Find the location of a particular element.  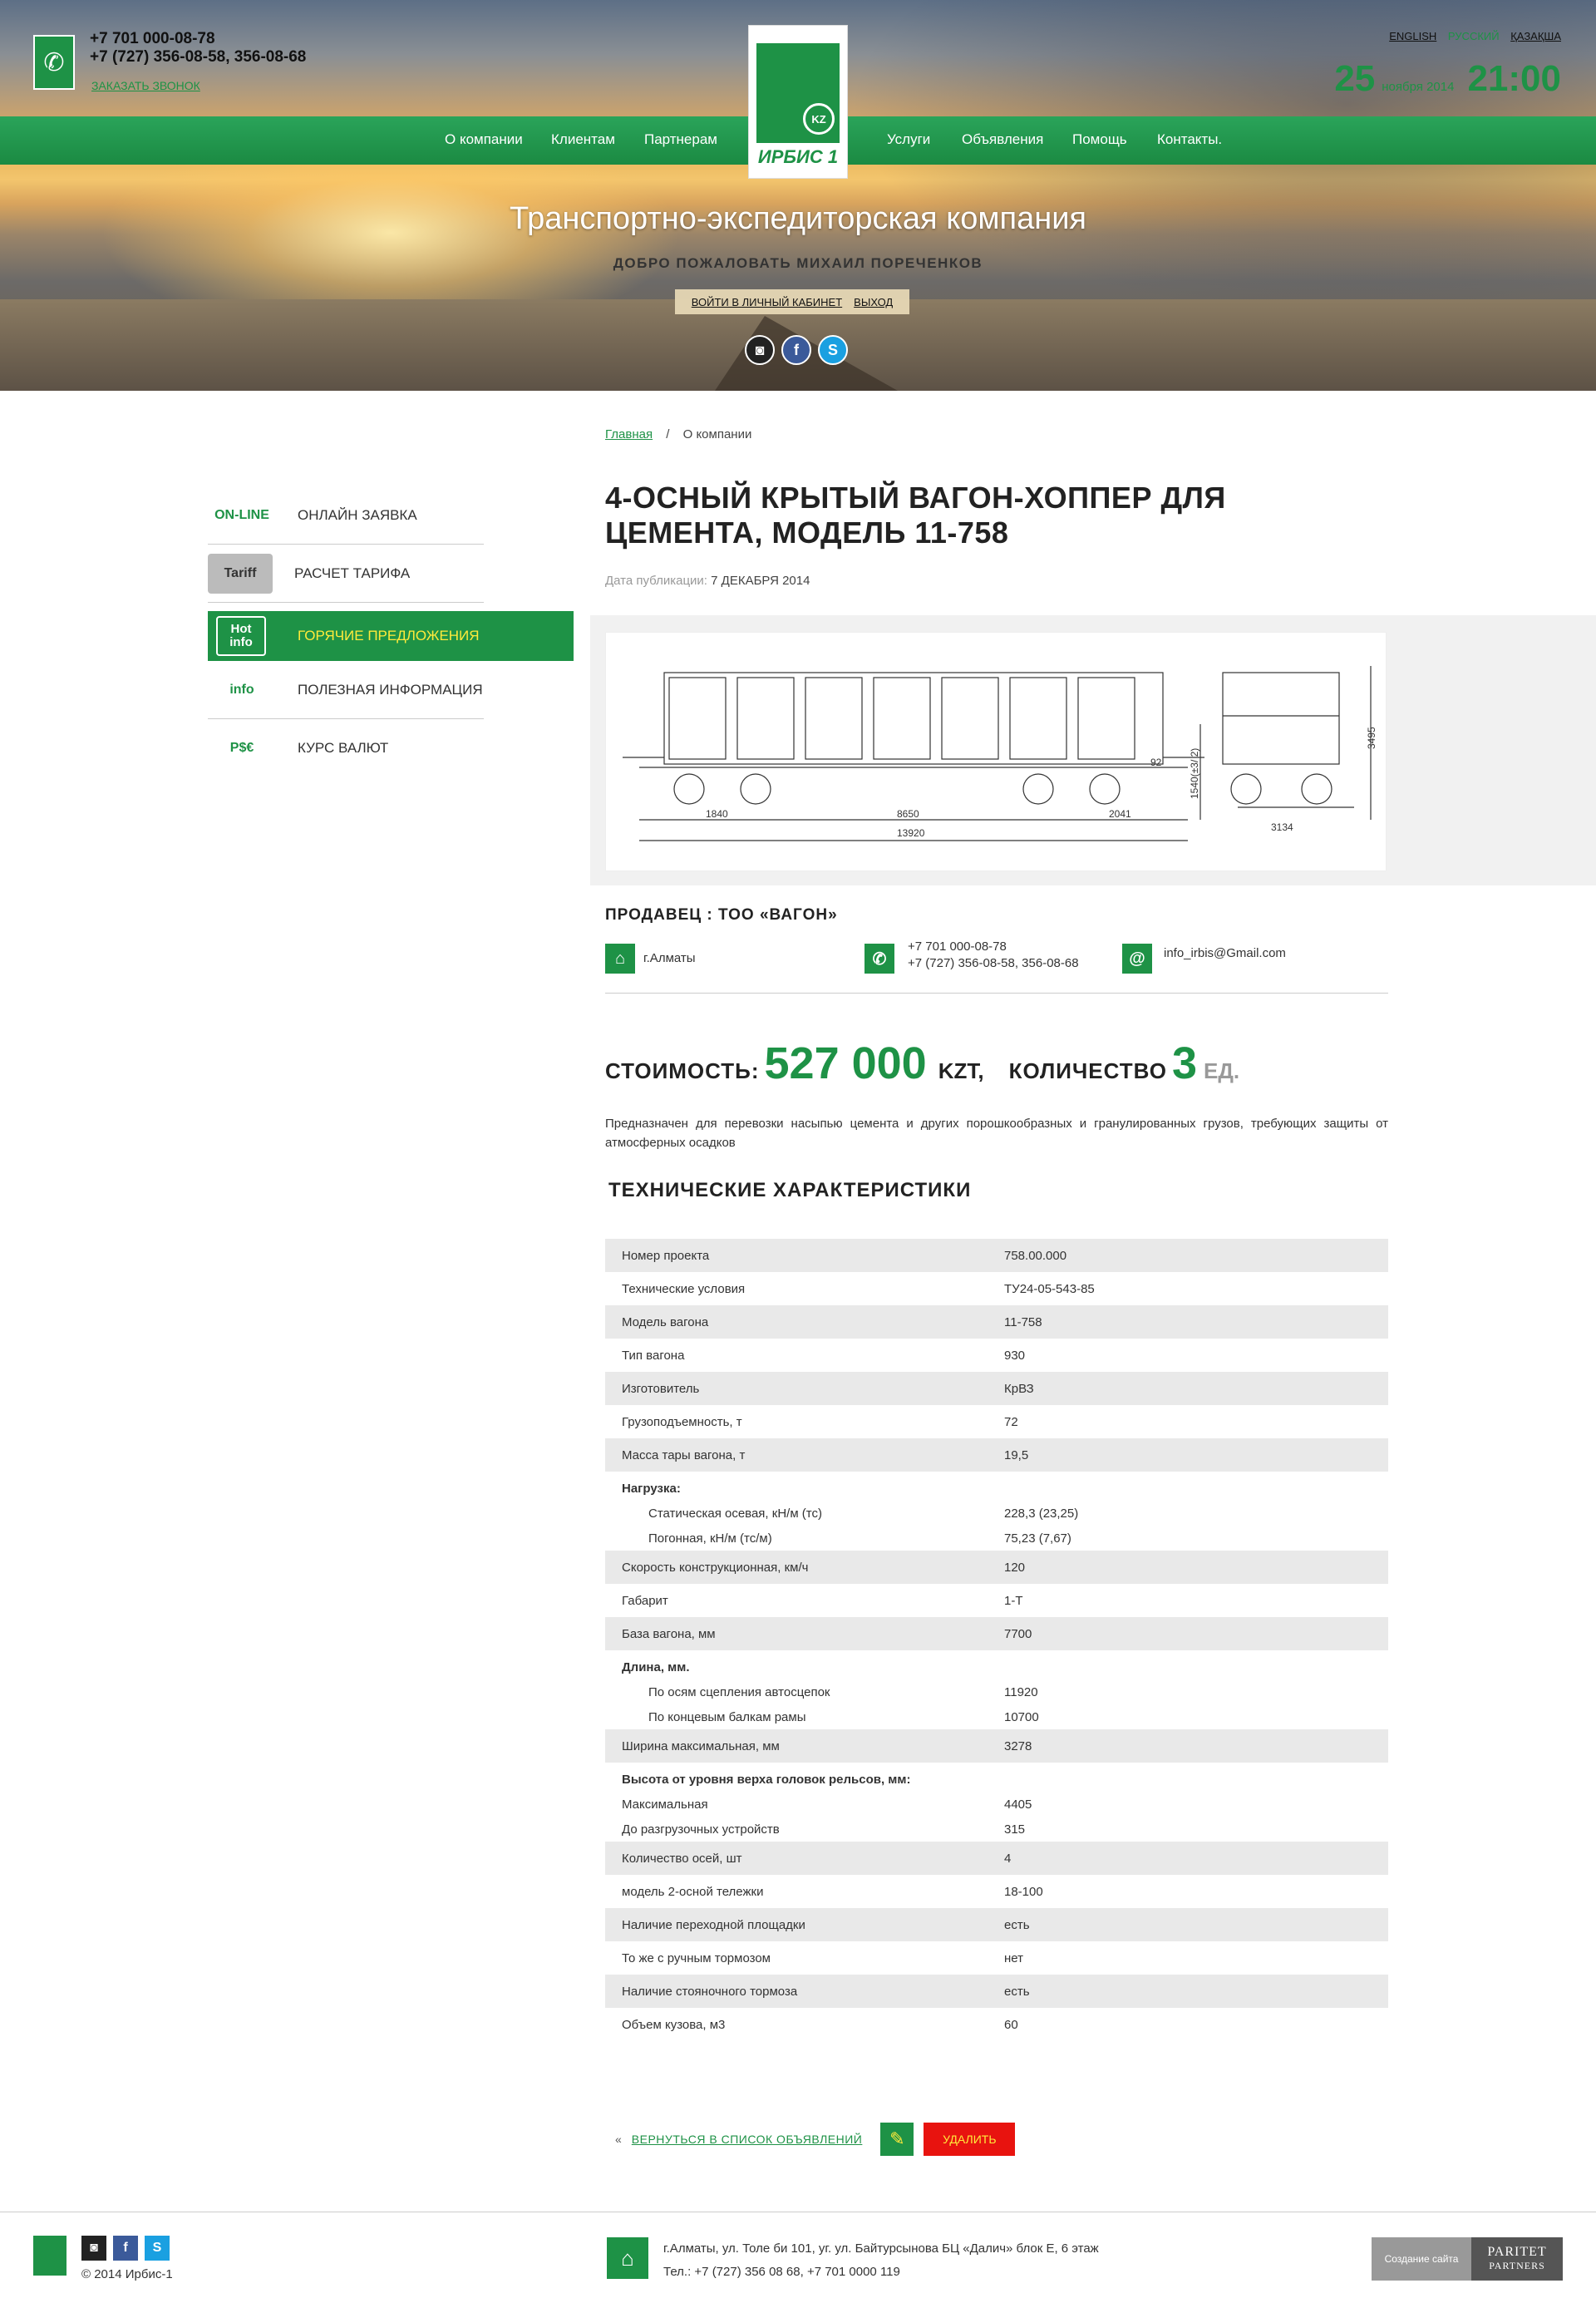

spec-key: Максимальная is located at coordinates (665, 1804).